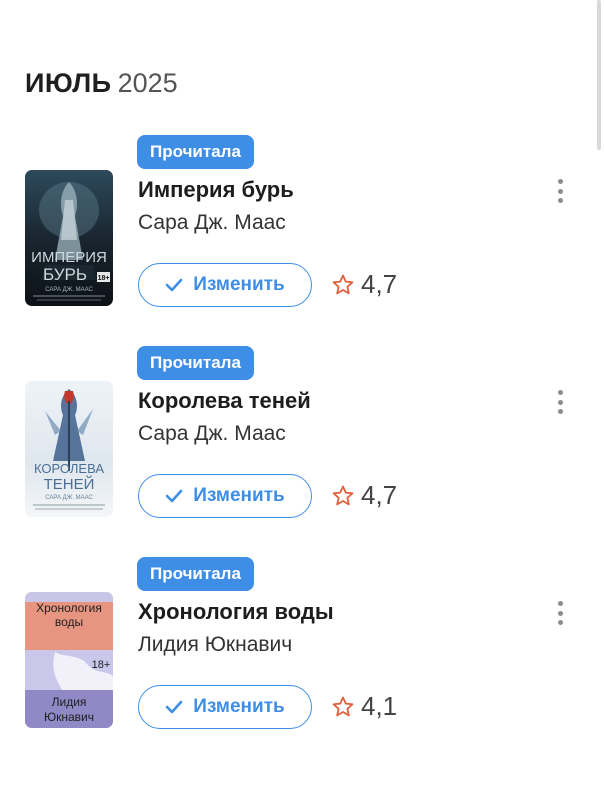  What do you see at coordinates (69, 484) in the screenshot?
I see `cover-title-line2: ТЕНЕЙ` at bounding box center [69, 484].